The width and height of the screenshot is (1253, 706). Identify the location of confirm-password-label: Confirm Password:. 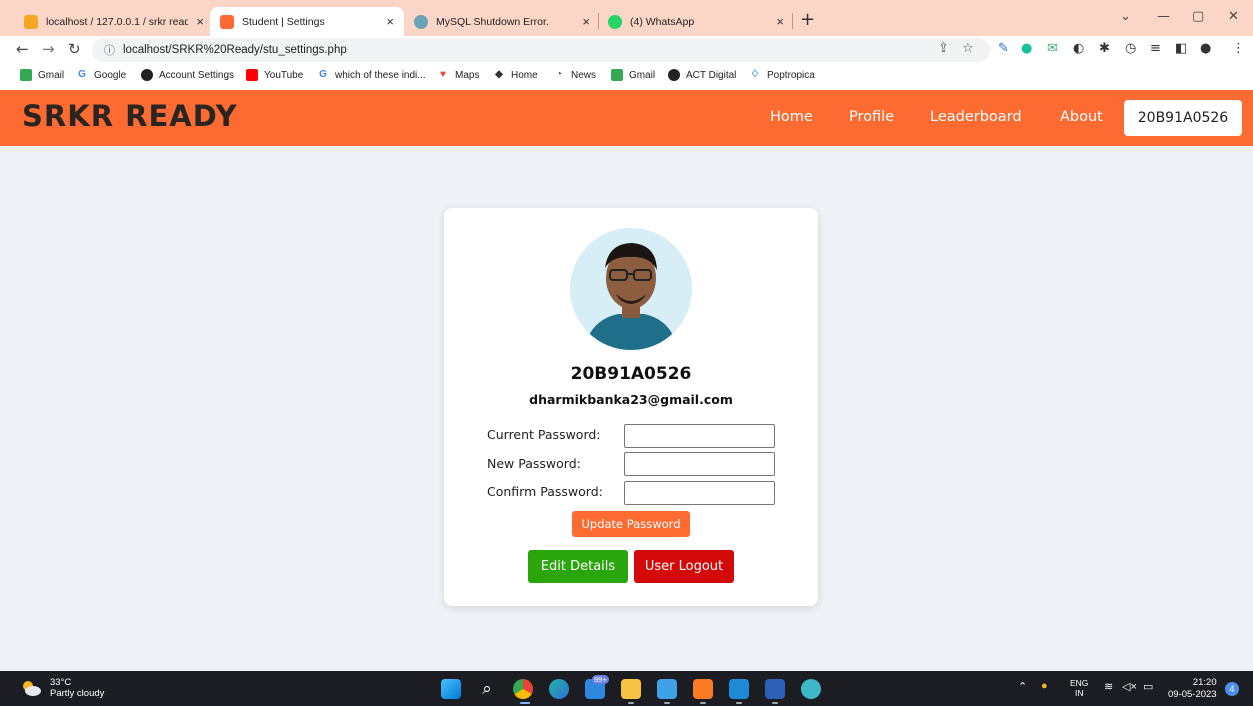
(545, 491).